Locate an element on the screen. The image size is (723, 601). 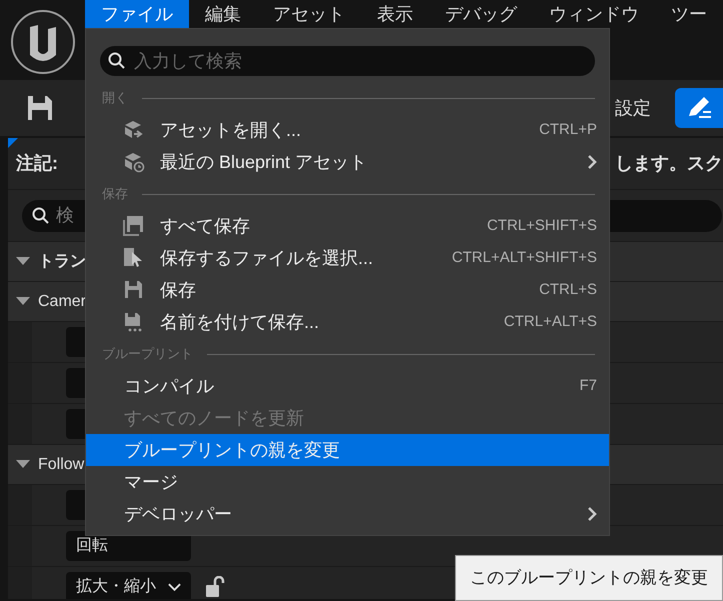
category-label: Camer is located at coordinates (62, 302).